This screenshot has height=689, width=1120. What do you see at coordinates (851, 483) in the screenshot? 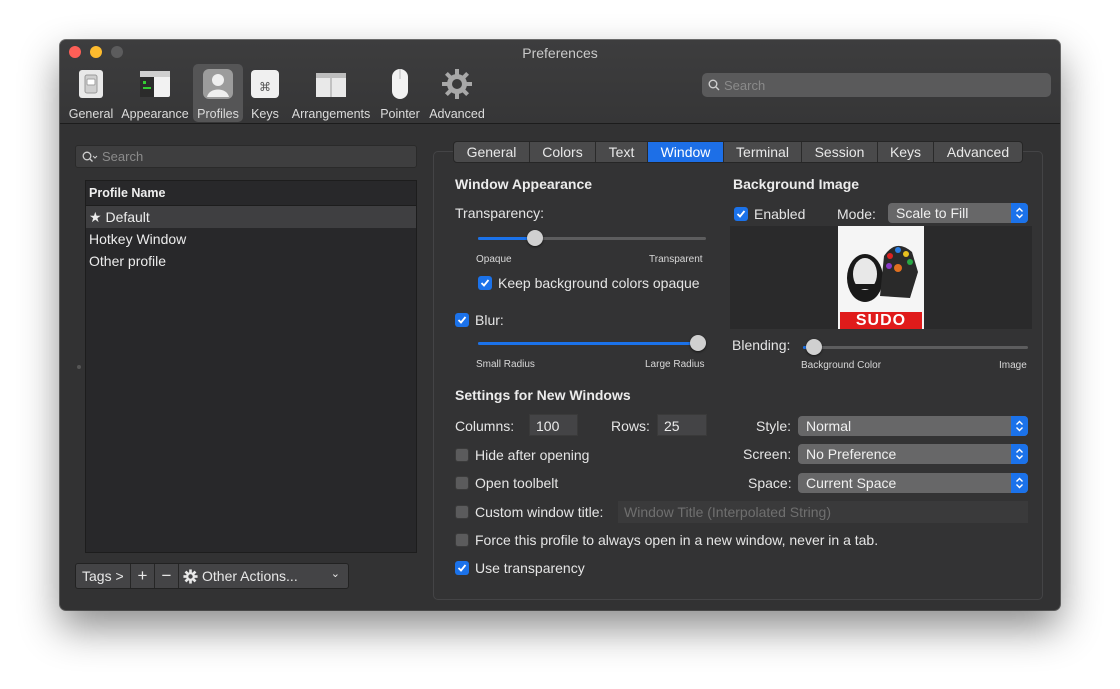
I see `space-value: Current Space` at bounding box center [851, 483].